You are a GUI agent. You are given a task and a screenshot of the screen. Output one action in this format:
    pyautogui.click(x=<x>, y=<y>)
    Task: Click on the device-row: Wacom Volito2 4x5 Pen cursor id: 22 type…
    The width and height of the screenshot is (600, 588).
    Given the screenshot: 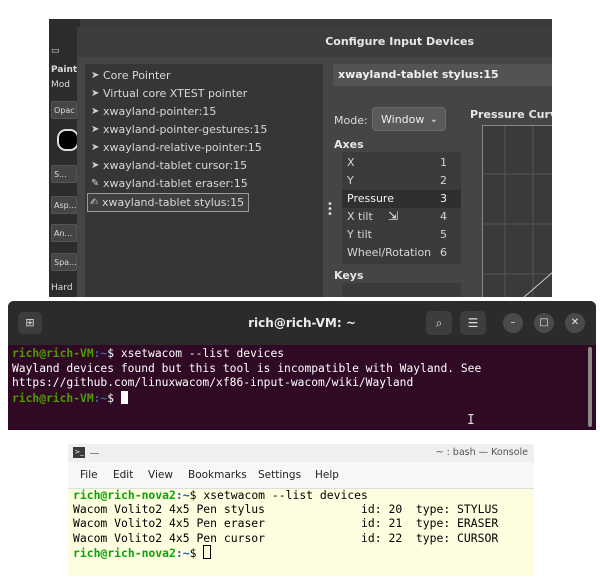 What is the action you would take?
    pyautogui.click(x=286, y=537)
    